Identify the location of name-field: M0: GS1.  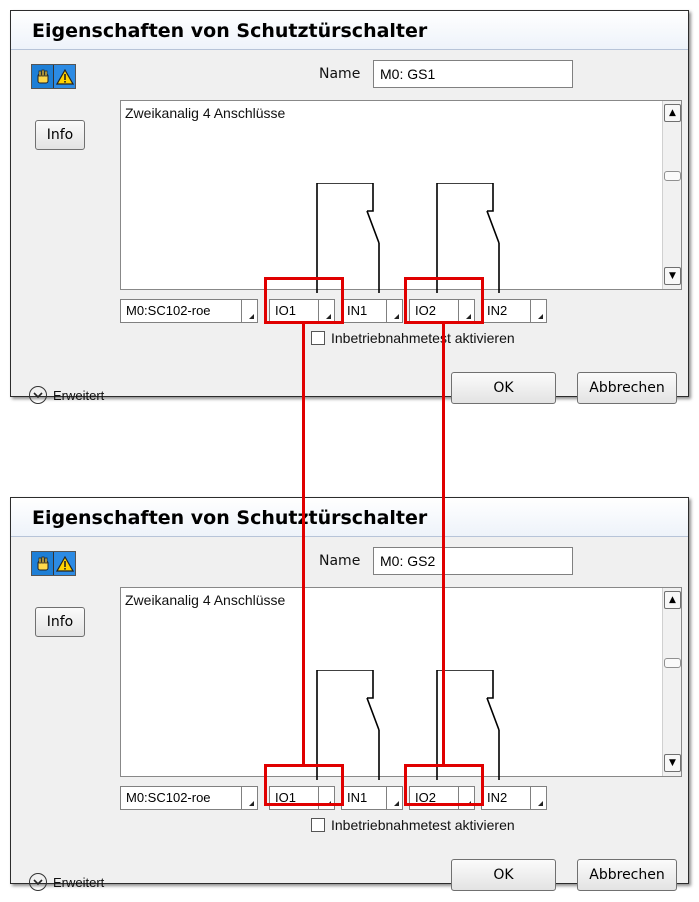
(473, 74).